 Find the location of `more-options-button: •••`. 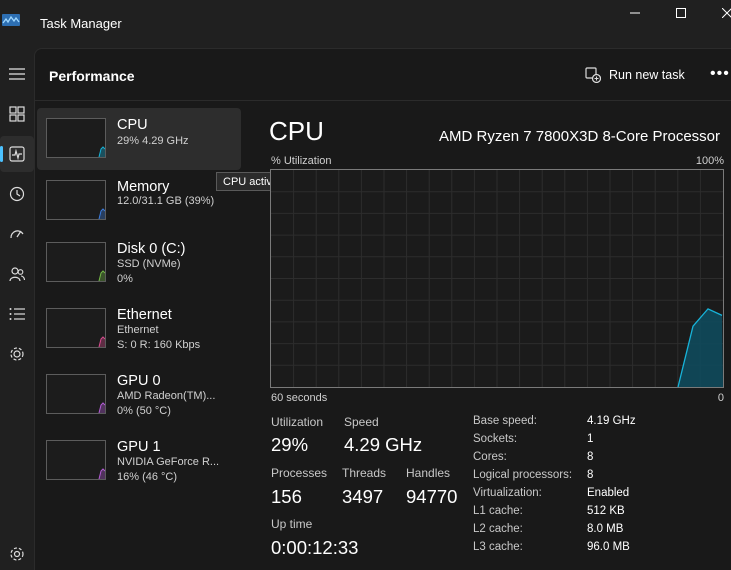

more-options-button: ••• is located at coordinates (720, 74).